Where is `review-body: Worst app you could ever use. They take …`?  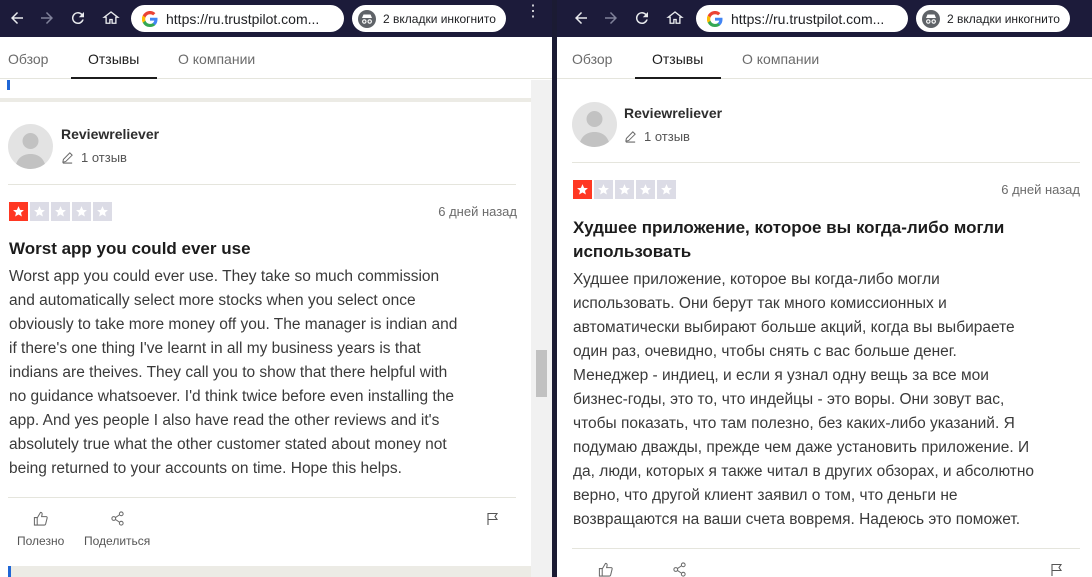
review-body: Worst app you could ever use. They take … is located at coordinates (233, 372).